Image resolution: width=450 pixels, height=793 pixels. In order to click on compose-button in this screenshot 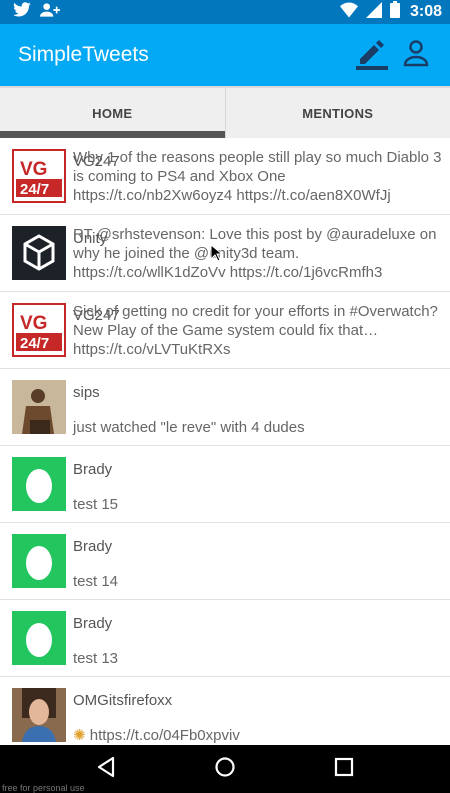, I will do `click(372, 55)`.